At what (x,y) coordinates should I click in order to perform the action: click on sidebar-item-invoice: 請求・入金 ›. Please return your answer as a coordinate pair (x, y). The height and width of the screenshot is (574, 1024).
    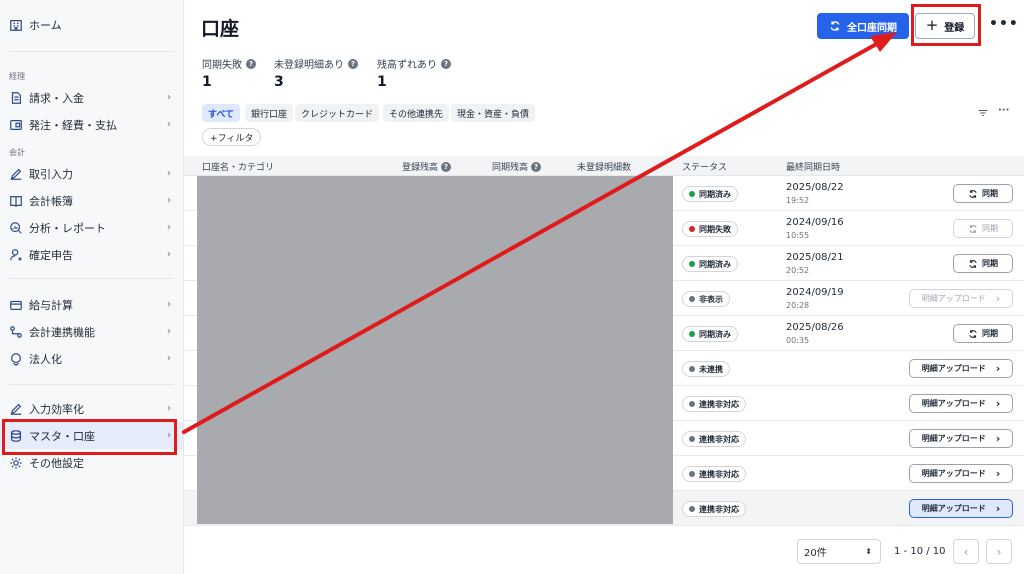
    Looking at the image, I should click on (91, 97).